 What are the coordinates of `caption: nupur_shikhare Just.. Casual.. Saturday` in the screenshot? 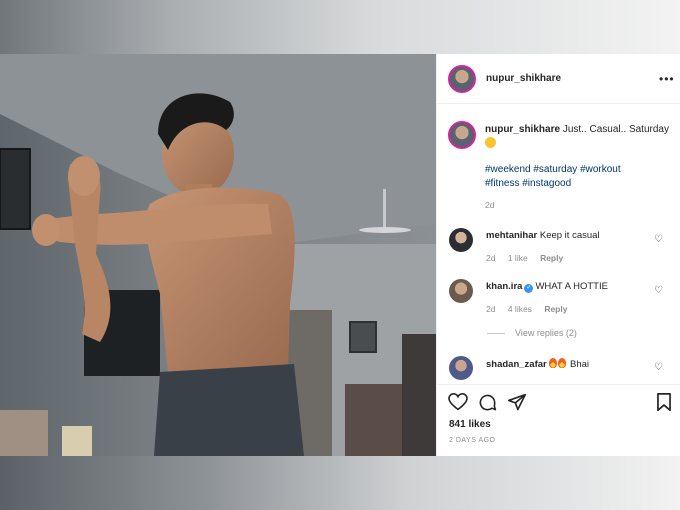 It's located at (577, 137).